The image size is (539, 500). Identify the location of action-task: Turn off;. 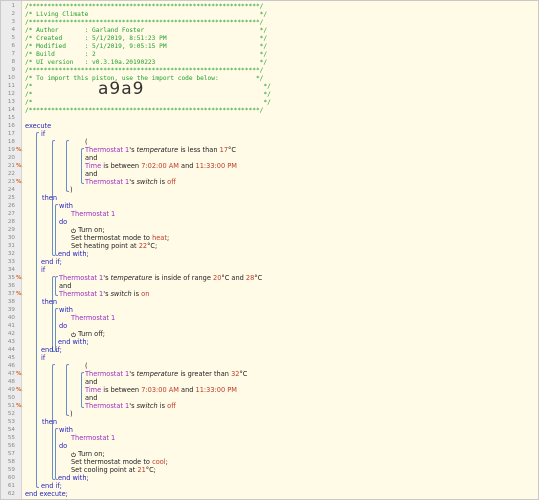
(88, 334).